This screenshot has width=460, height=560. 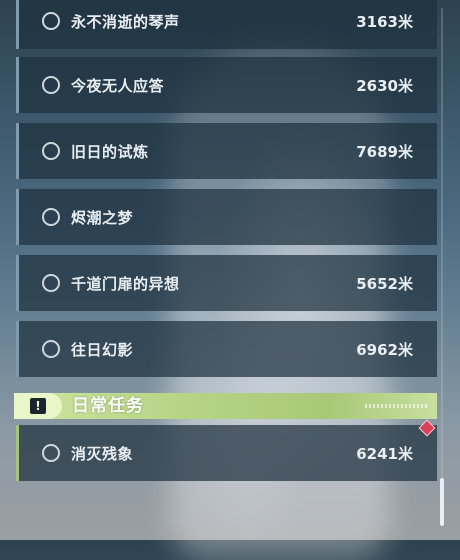 I want to click on scrollbar-thumb, so click(x=442, y=502).